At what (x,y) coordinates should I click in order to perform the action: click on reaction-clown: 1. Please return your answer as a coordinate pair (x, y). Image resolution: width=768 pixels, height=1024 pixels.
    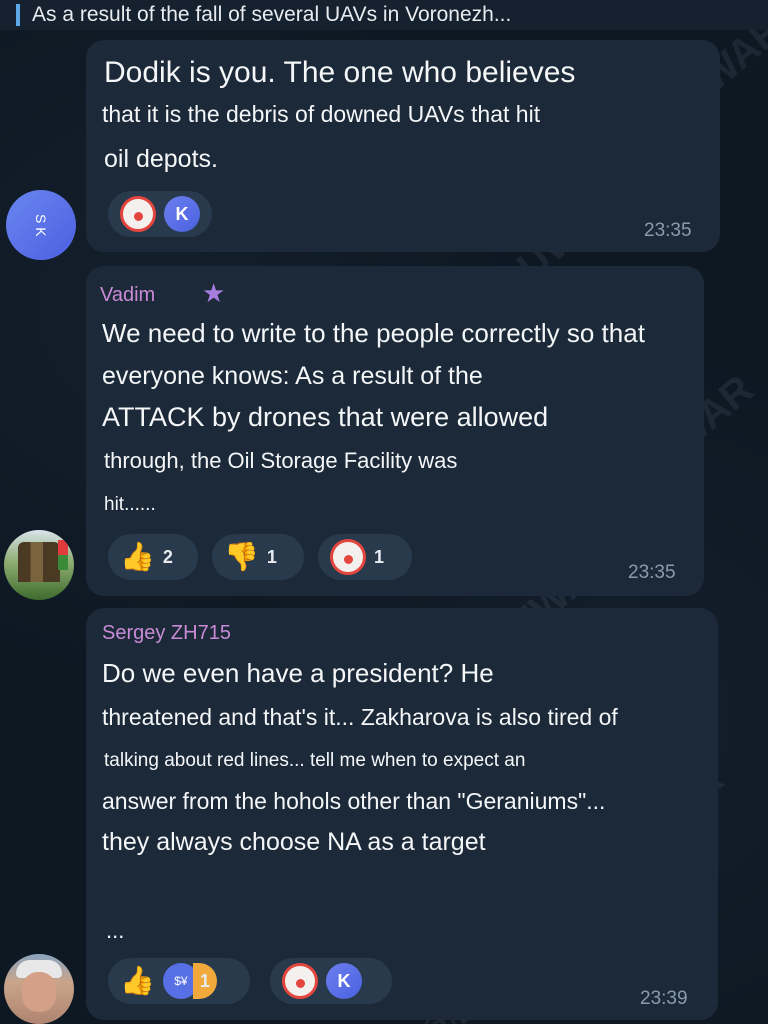
    Looking at the image, I should click on (365, 557).